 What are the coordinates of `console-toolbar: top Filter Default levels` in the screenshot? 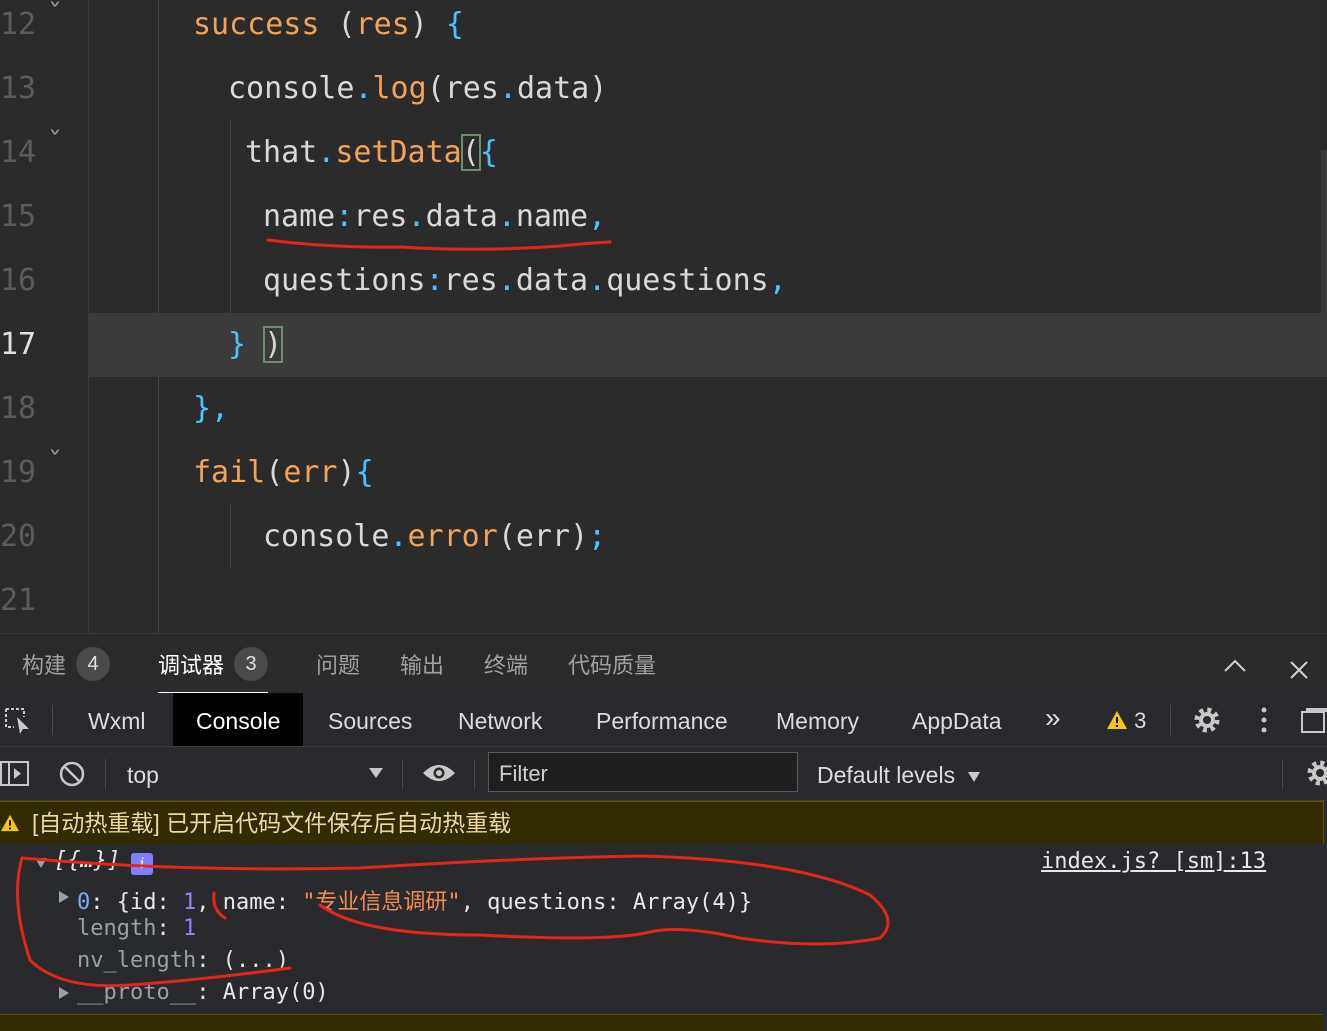 It's located at (663, 774).